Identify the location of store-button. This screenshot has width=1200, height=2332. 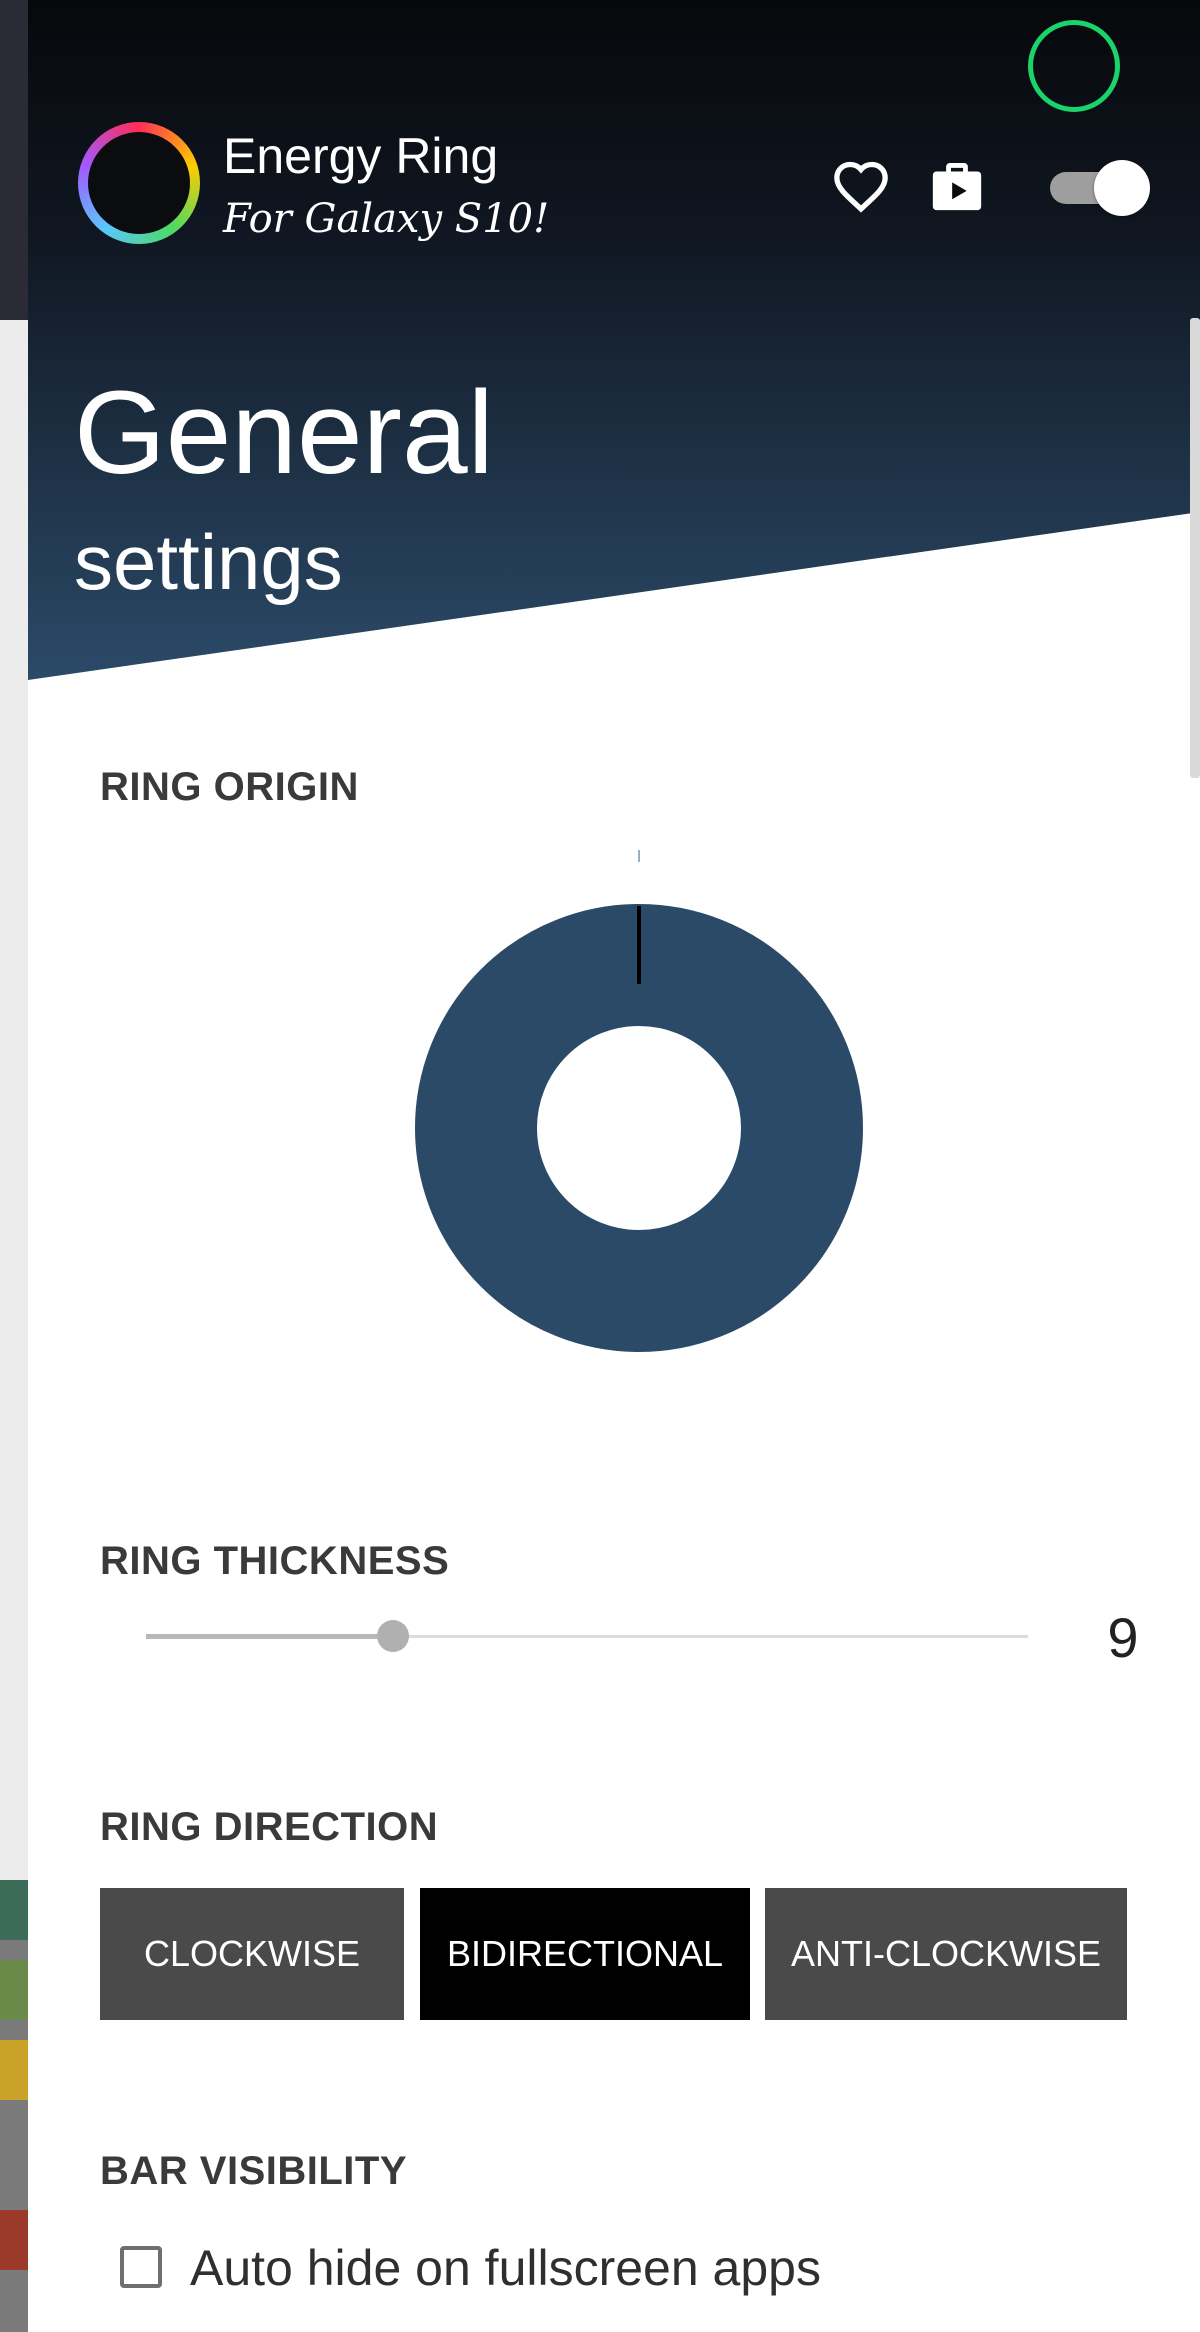
(957, 186).